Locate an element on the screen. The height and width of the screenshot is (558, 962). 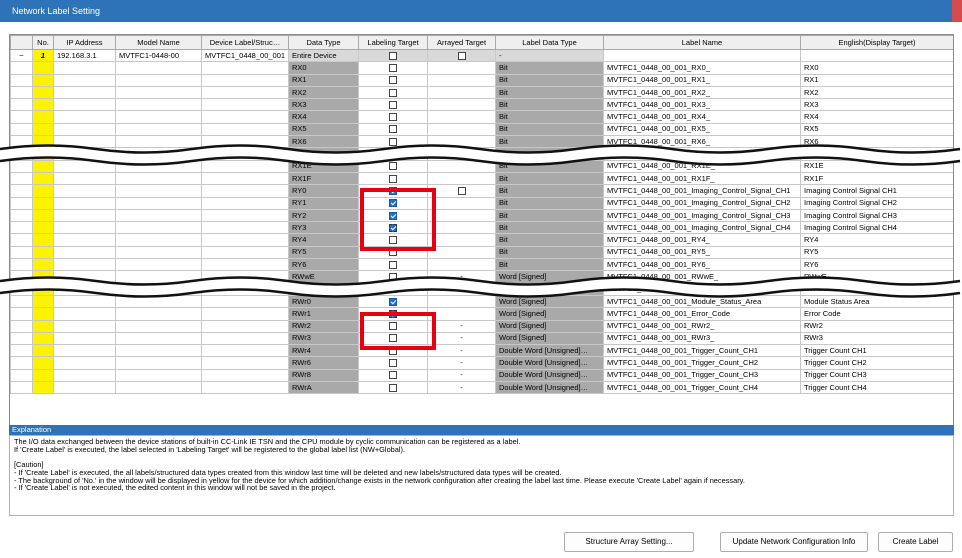
english-display-cell is located at coordinates (876, 55).